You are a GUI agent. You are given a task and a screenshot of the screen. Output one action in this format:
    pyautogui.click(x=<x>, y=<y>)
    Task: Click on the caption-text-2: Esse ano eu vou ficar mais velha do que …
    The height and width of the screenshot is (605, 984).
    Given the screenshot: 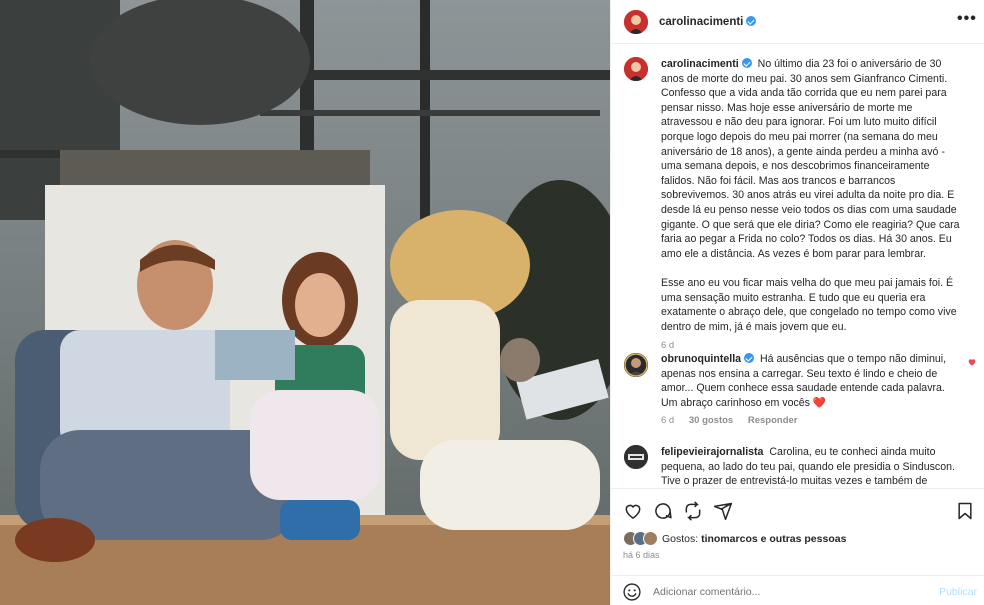 What is the action you would take?
    pyautogui.click(x=809, y=304)
    